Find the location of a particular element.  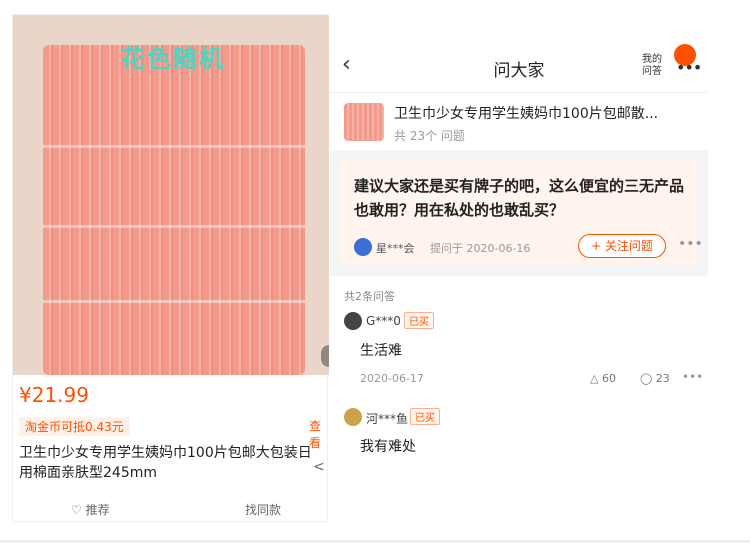

product-summary: 卫生巾少女专用学生姨妈巾100片包邮散... 共 23个 问题 is located at coordinates (519, 121).